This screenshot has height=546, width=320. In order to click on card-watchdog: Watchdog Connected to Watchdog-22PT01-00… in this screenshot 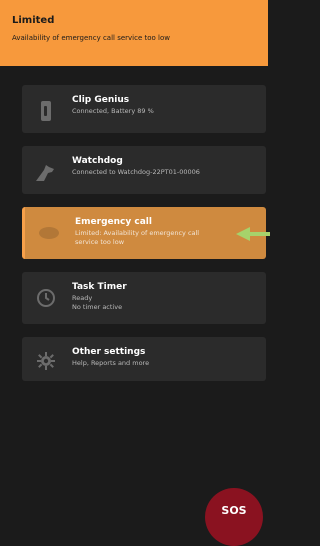, I will do `click(144, 170)`.